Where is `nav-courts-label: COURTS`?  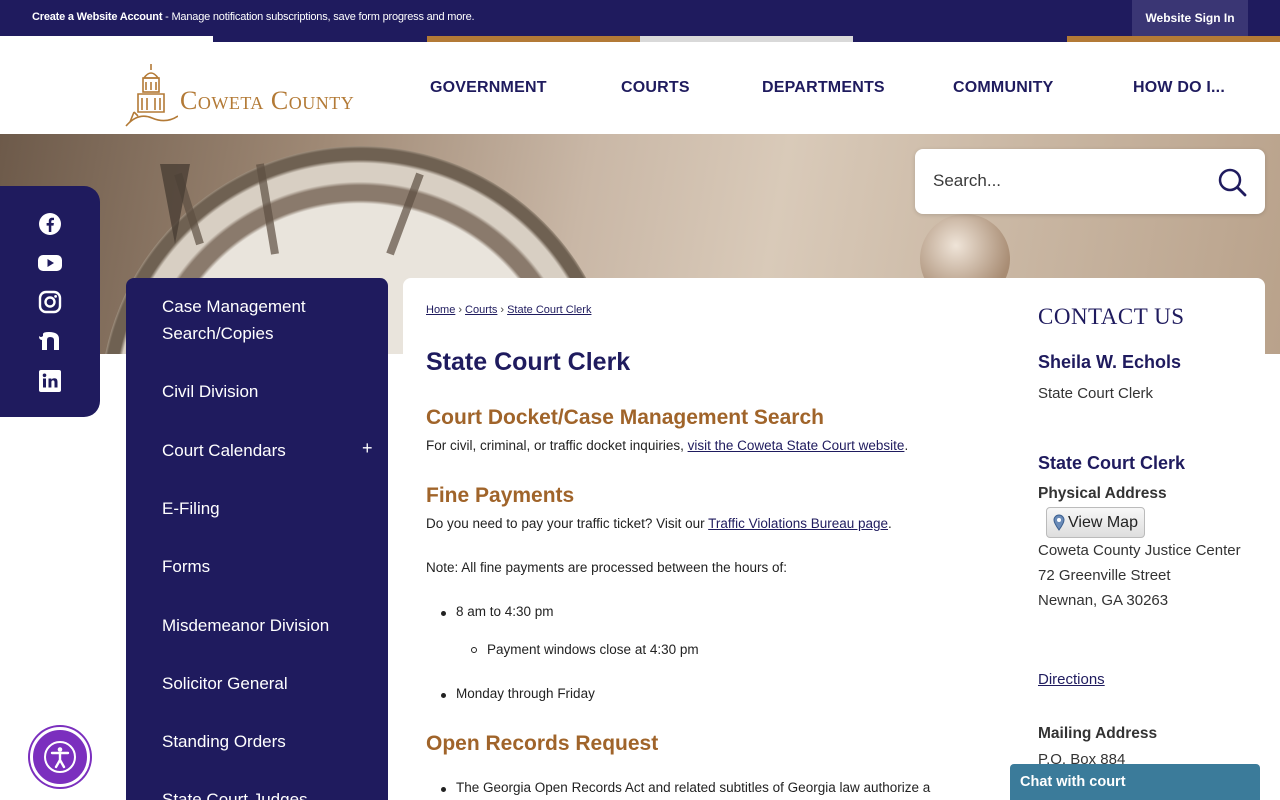
nav-courts-label: COURTS is located at coordinates (655, 88).